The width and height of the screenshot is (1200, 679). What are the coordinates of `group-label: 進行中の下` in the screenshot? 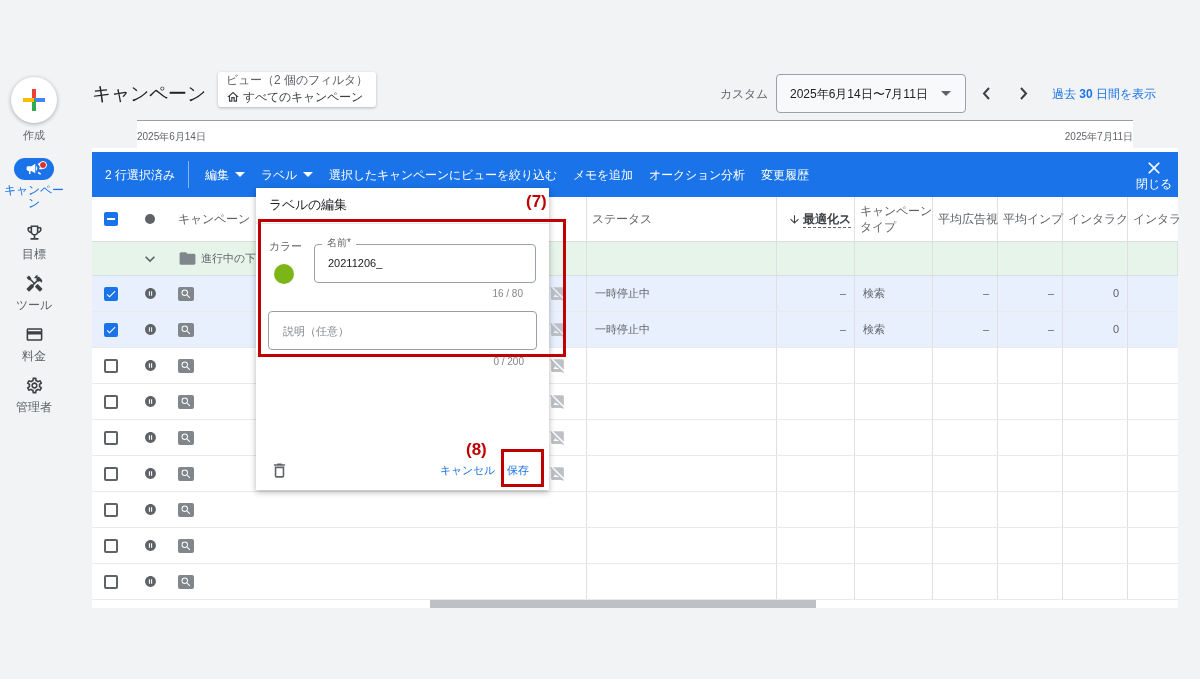 It's located at (228, 259).